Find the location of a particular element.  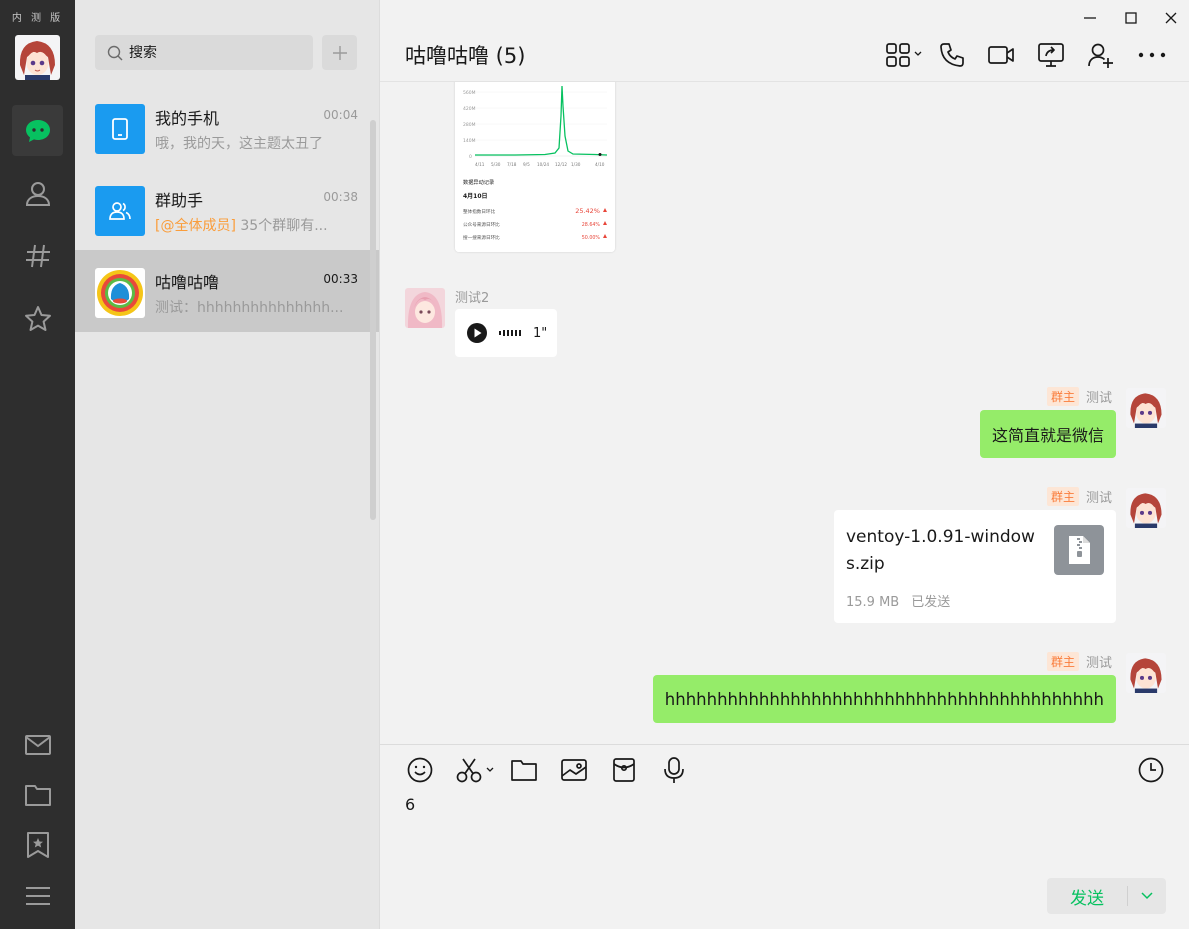

sender-name: 测试2 is located at coordinates (472, 298).